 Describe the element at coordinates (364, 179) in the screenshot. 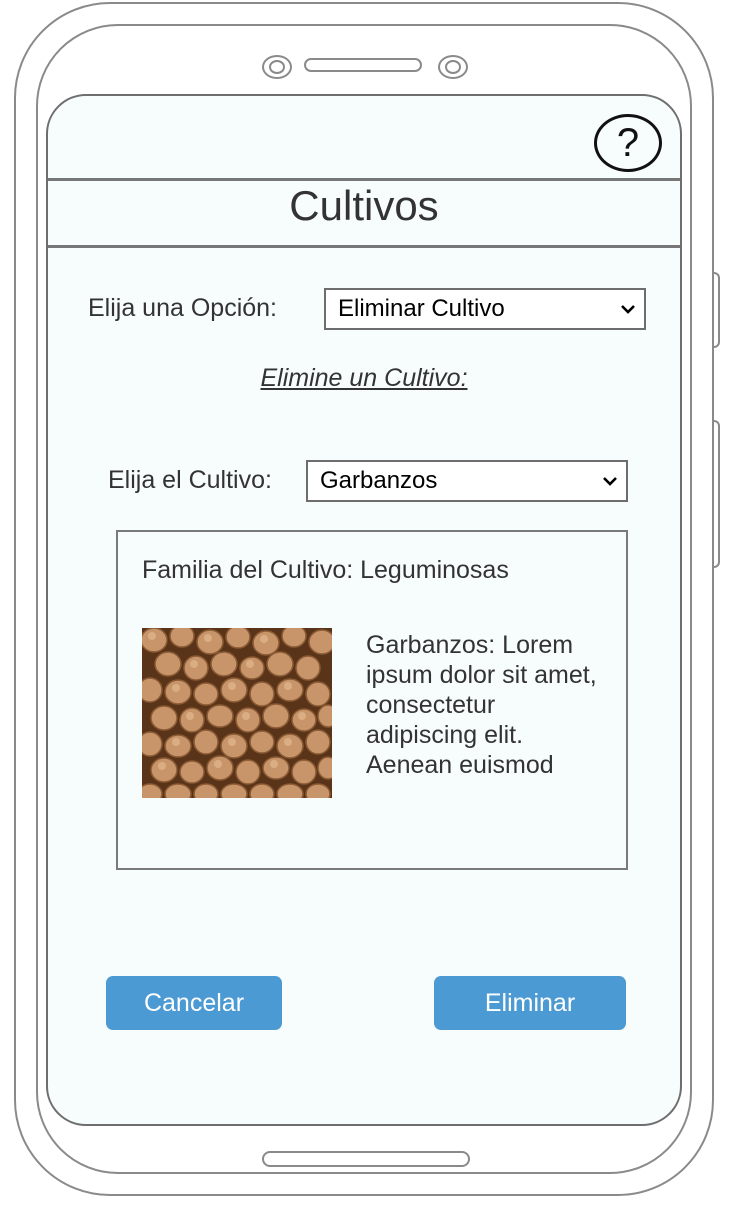

I see `header-divider-top` at that location.